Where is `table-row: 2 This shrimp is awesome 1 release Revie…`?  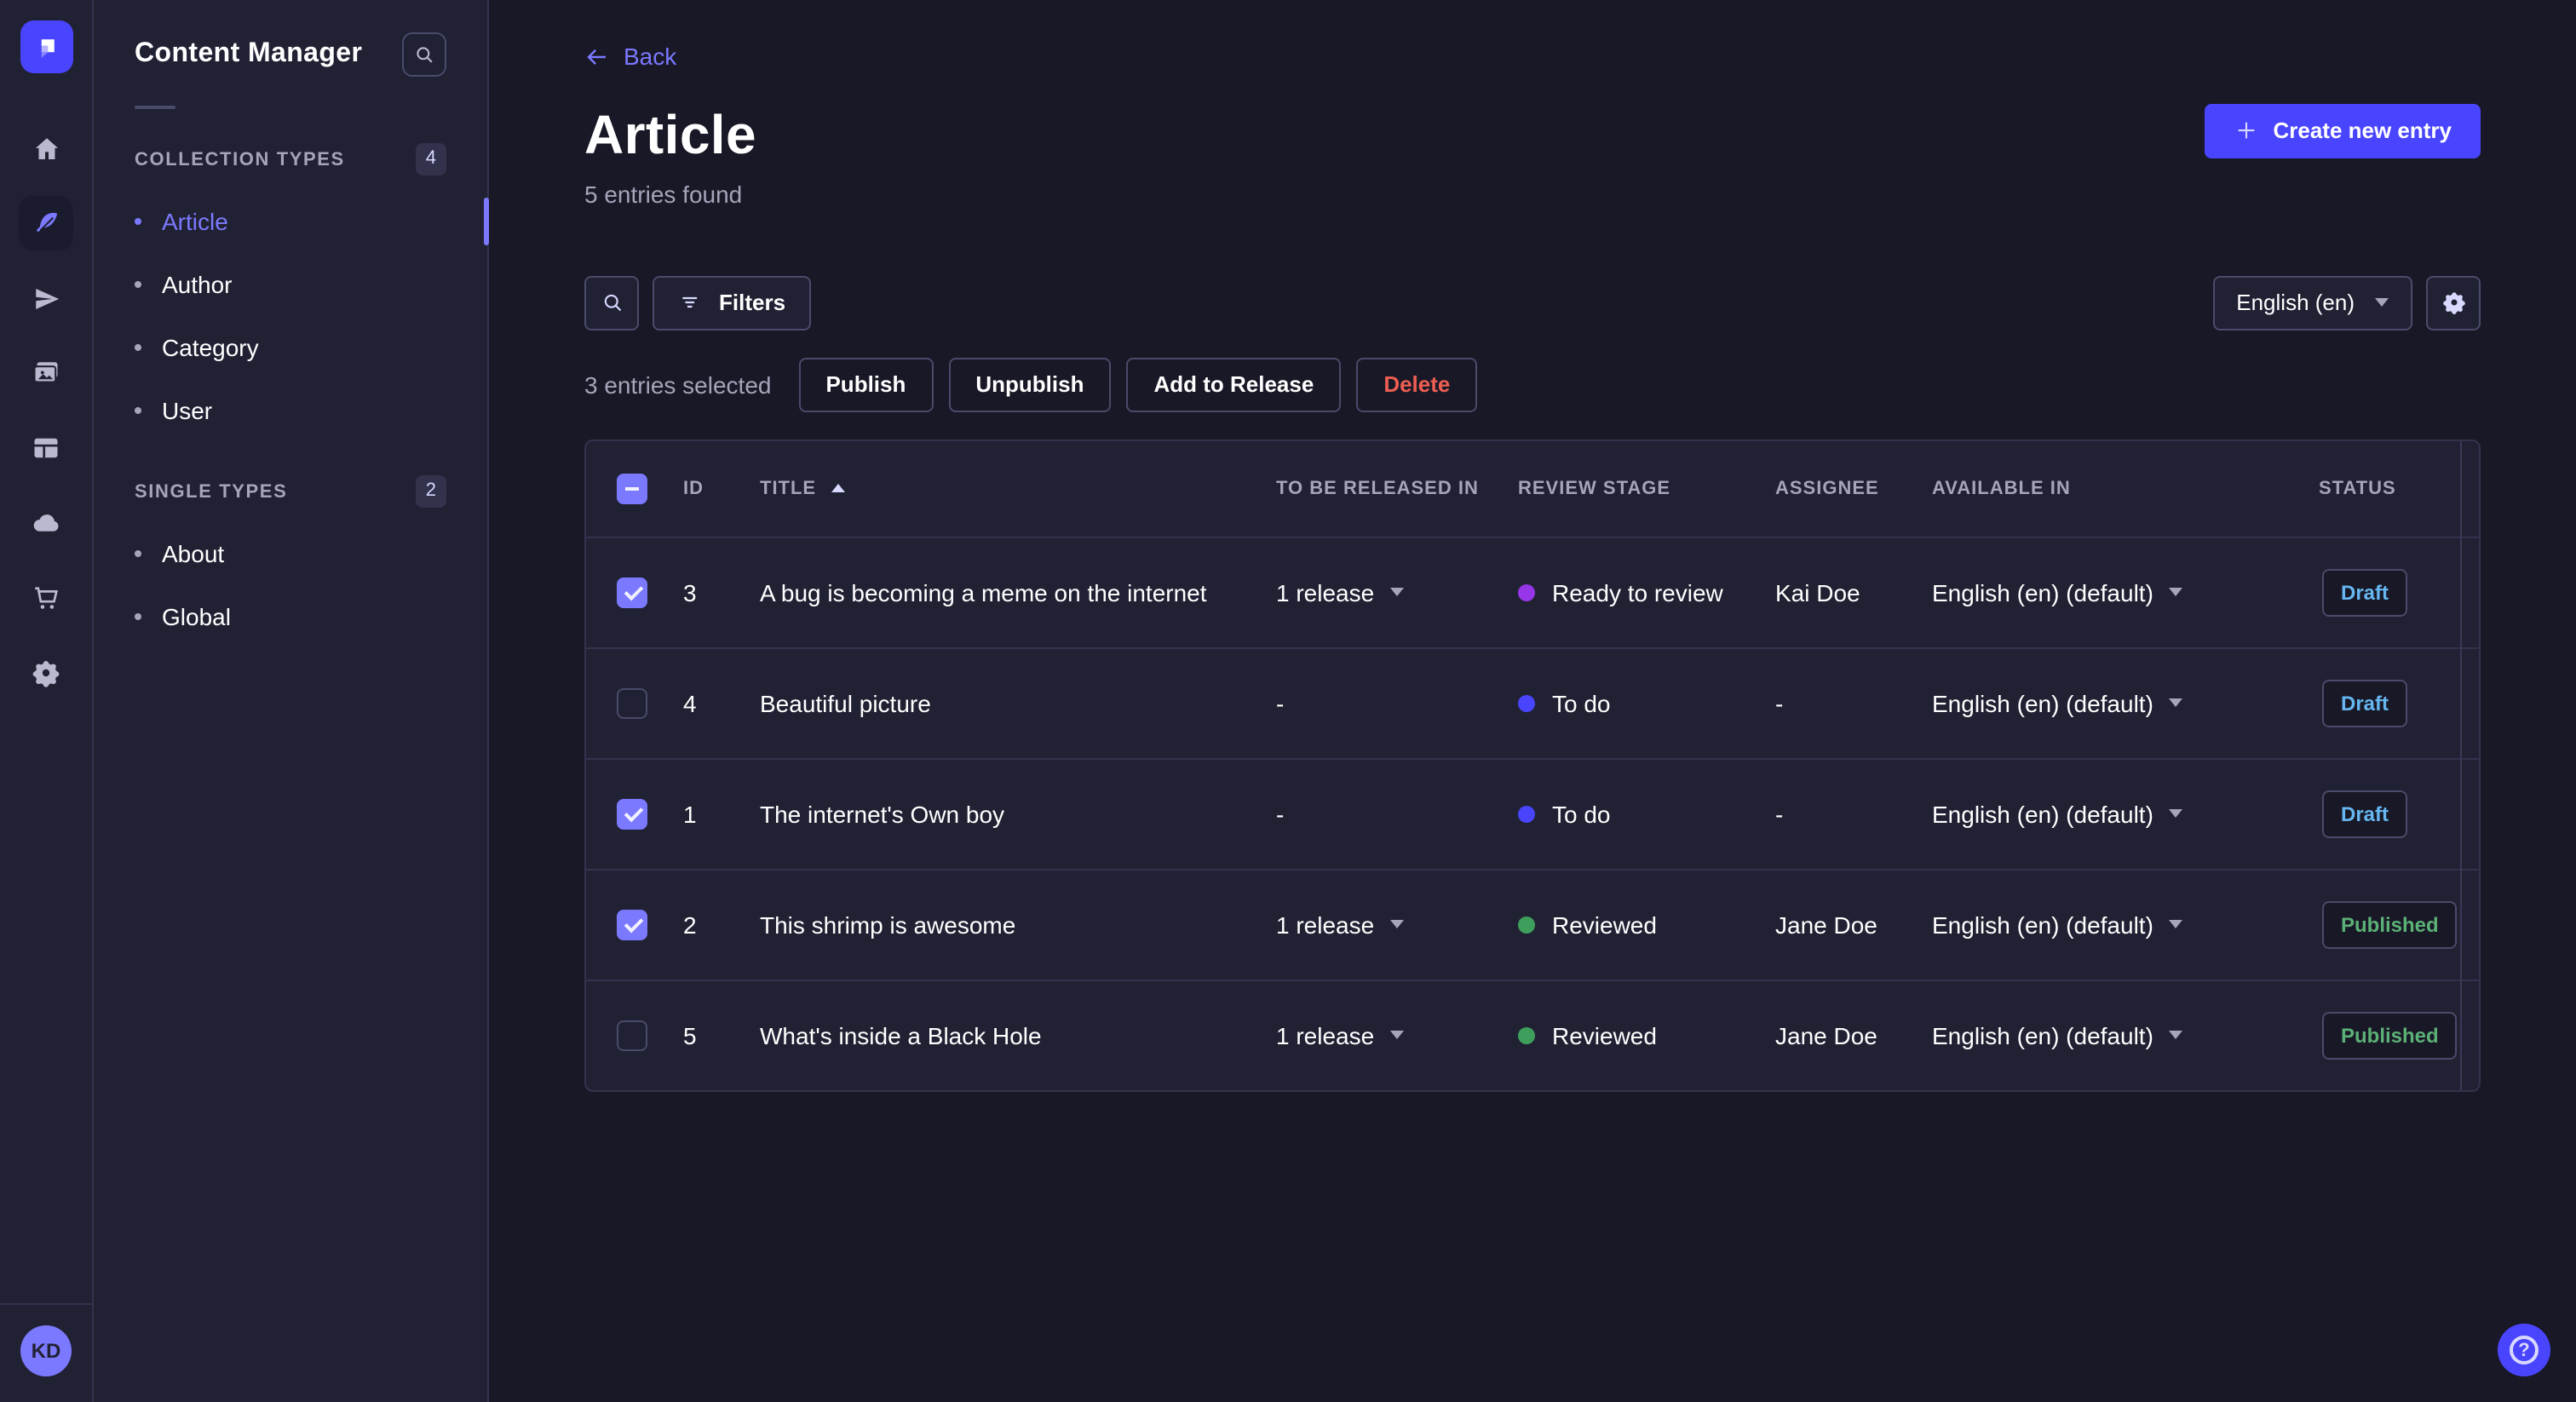 table-row: 2 This shrimp is awesome 1 release Revie… is located at coordinates (1533, 923).